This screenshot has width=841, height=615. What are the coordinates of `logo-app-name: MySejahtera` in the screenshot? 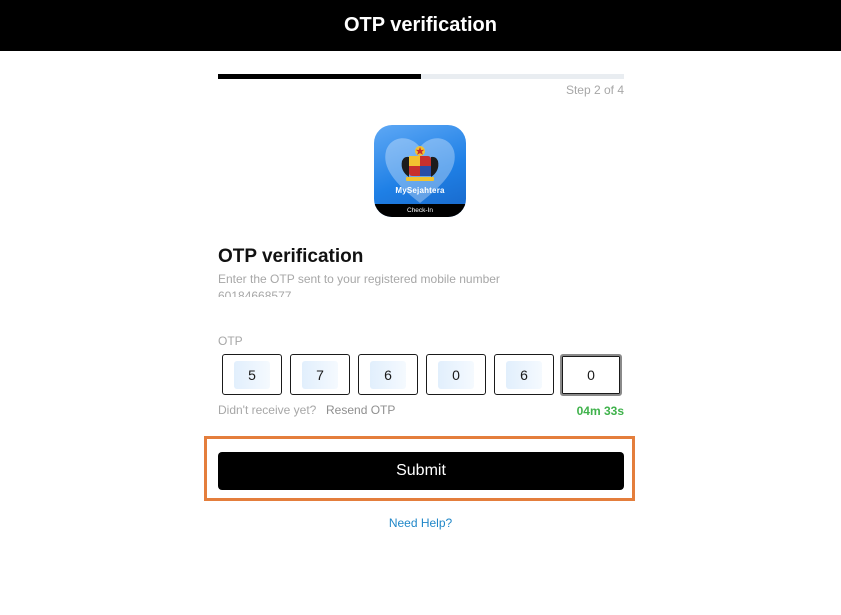 It's located at (420, 190).